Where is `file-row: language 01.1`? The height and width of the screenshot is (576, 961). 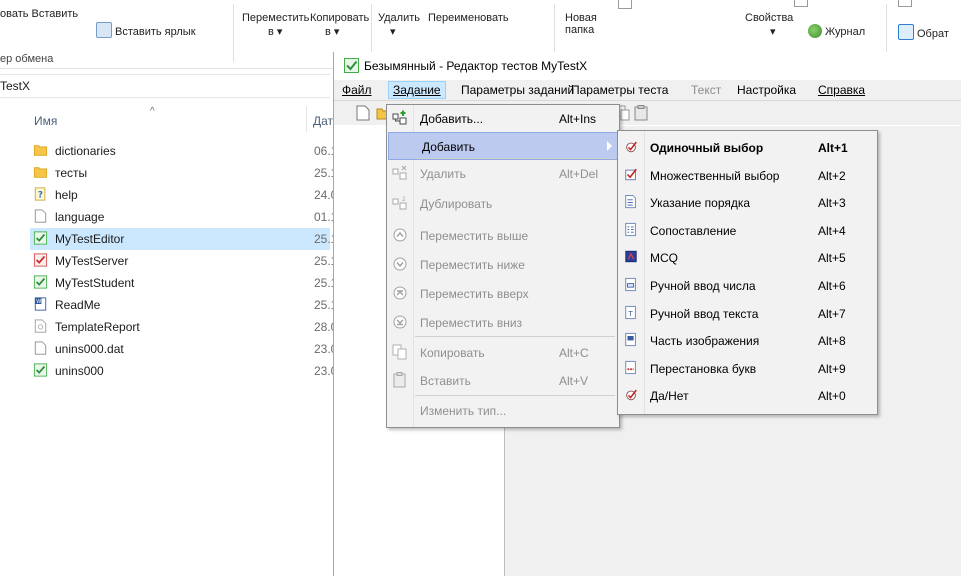 file-row: language 01.1 is located at coordinates (183, 217).